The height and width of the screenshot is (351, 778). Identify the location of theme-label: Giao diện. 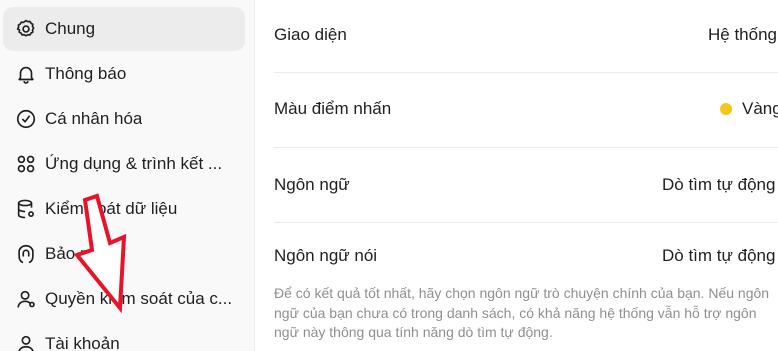
(310, 34).